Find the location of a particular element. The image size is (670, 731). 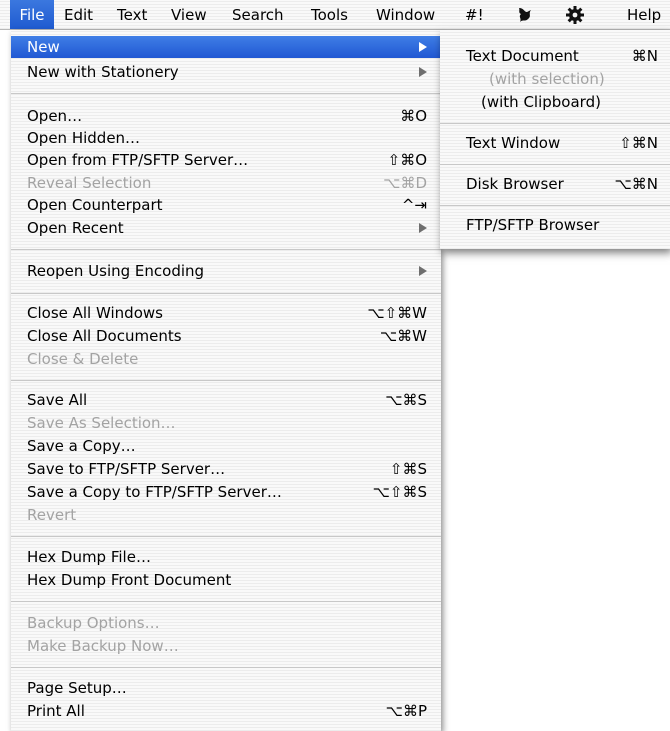

menu-item-label: Reveal Selection is located at coordinates (89, 183).